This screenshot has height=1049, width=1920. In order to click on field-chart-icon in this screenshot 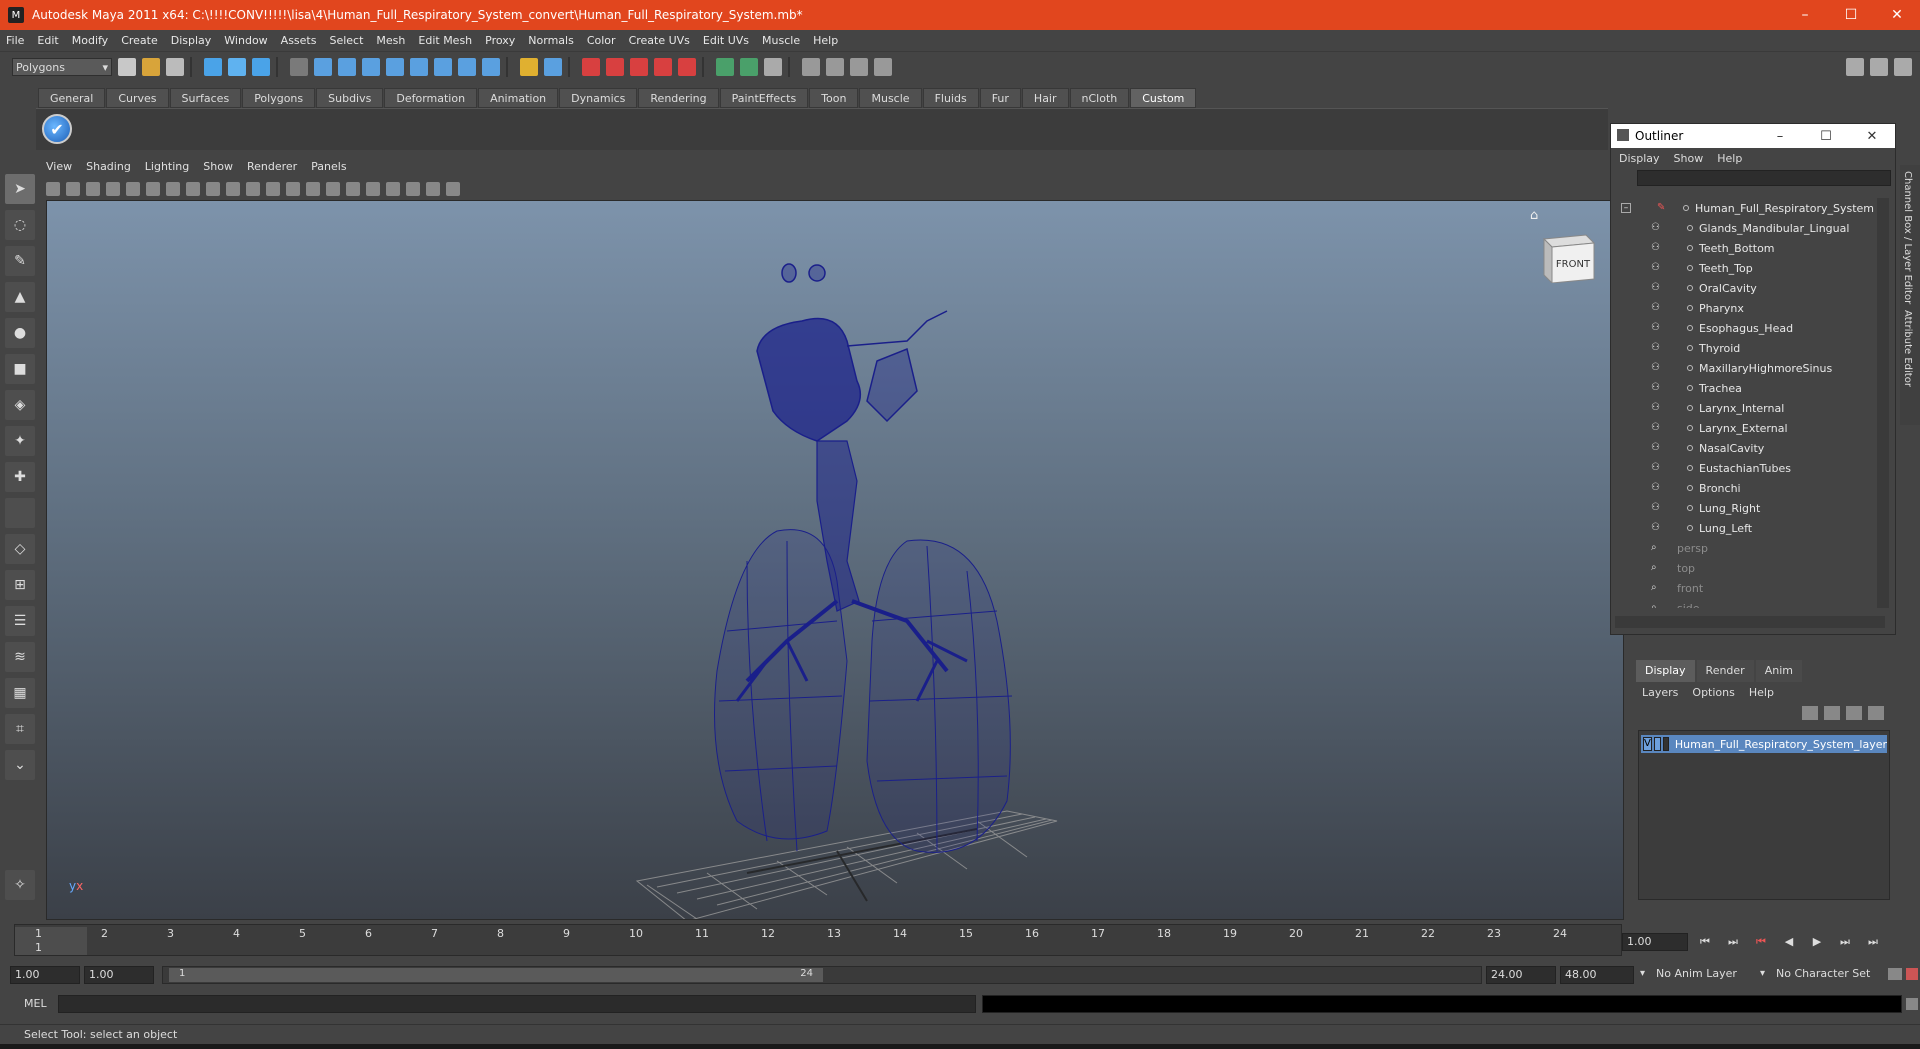, I will do `click(213, 189)`.